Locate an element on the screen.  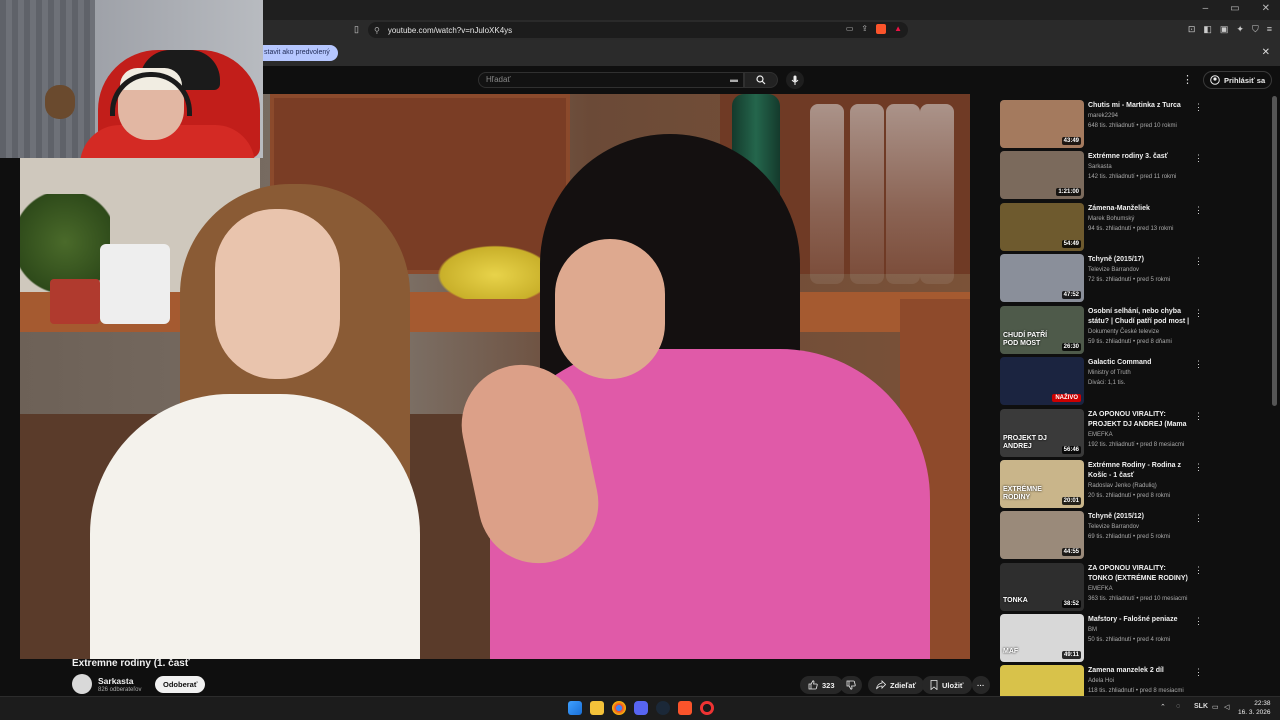
minimize-button: – is located at coordinates (1206, 8).